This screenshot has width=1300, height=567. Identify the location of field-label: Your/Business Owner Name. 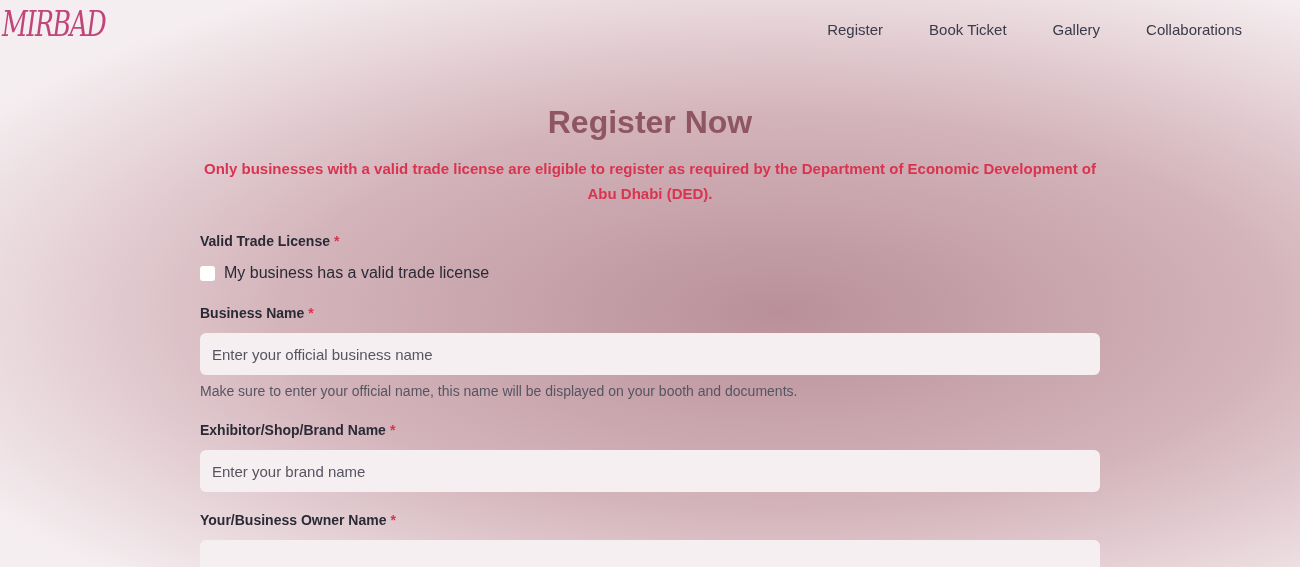
(293, 520).